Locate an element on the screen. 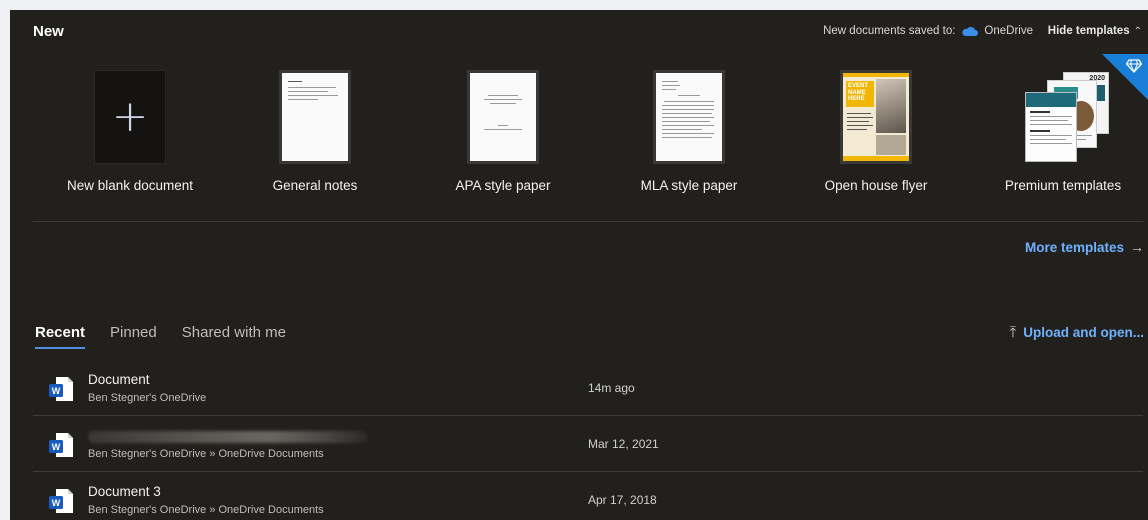 The height and width of the screenshot is (520, 1148). template-general-notes: General notes is located at coordinates (315, 140).